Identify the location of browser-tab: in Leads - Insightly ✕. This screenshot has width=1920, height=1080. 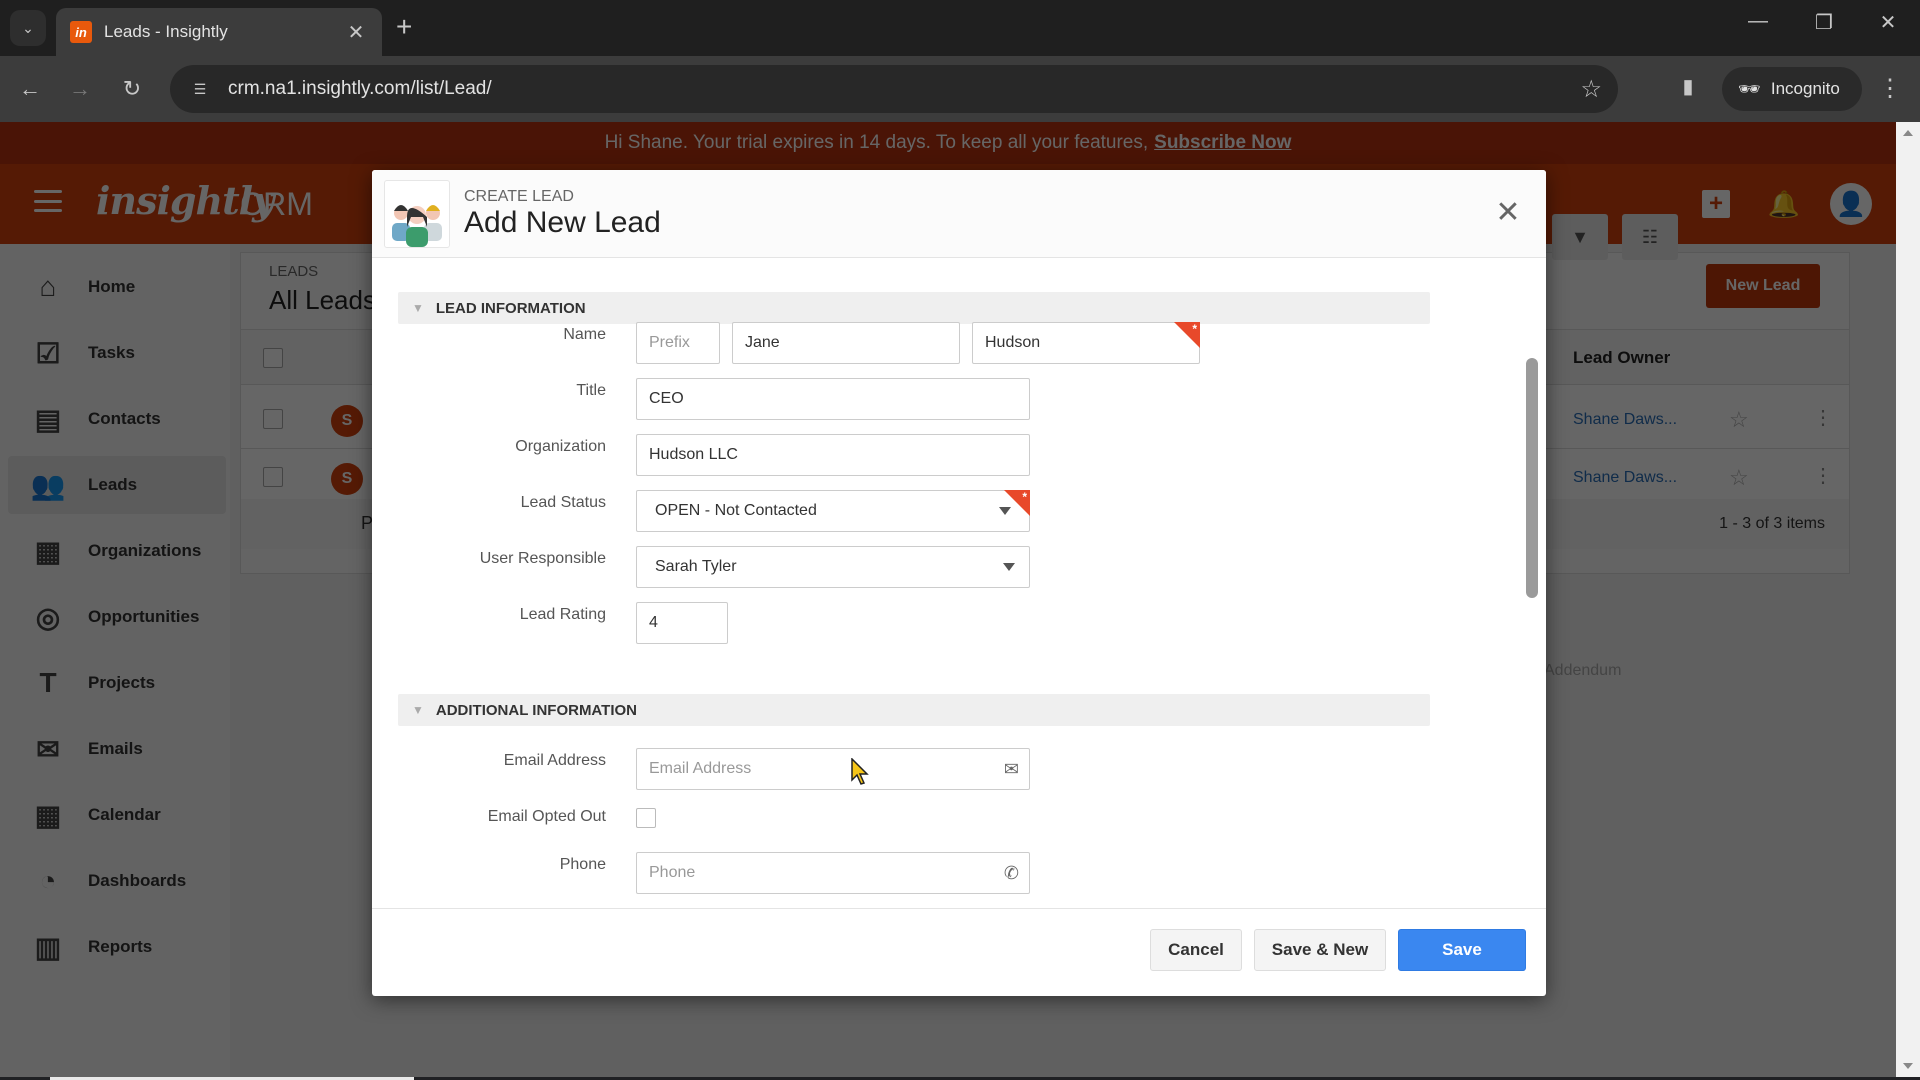
(219, 32).